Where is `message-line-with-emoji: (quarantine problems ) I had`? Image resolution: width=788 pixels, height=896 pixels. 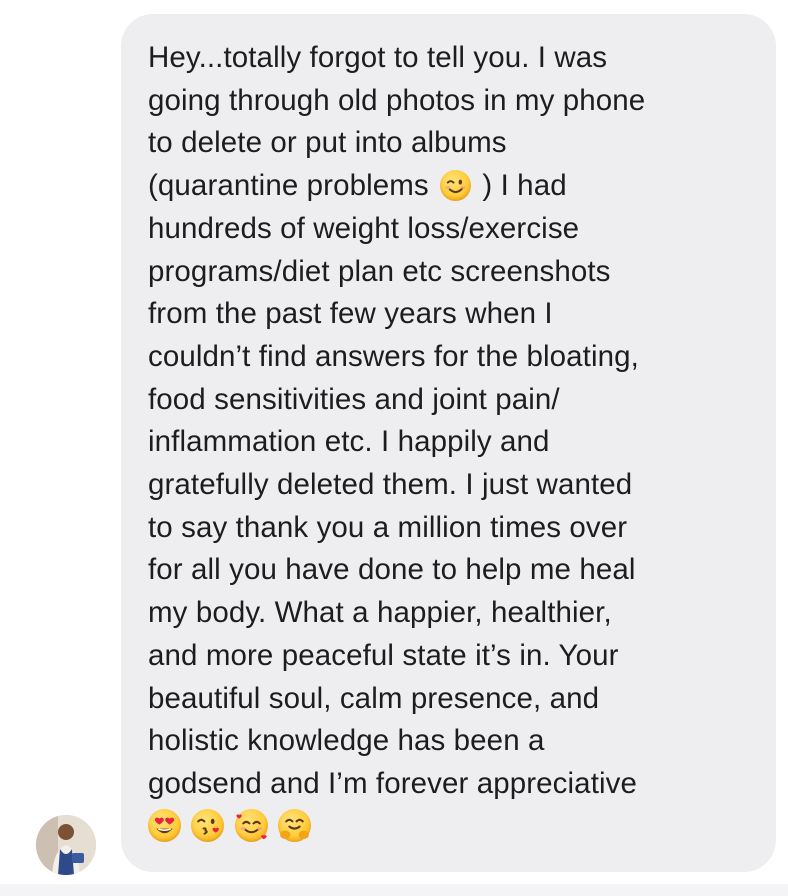 message-line-with-emoji: (quarantine problems ) I had is located at coordinates (452, 186).